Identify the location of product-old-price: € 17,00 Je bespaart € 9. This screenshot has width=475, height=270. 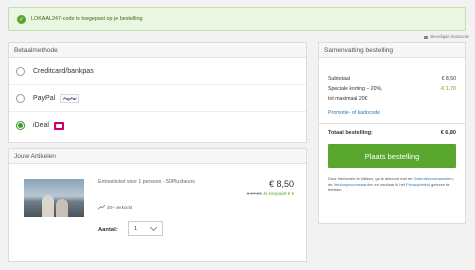
(270, 193).